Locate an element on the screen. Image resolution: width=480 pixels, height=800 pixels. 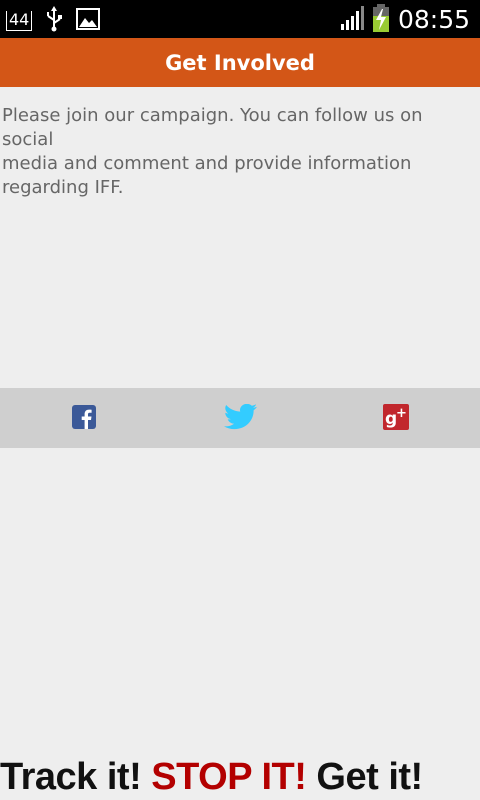
app-header: Get Involved is located at coordinates (240, 62).